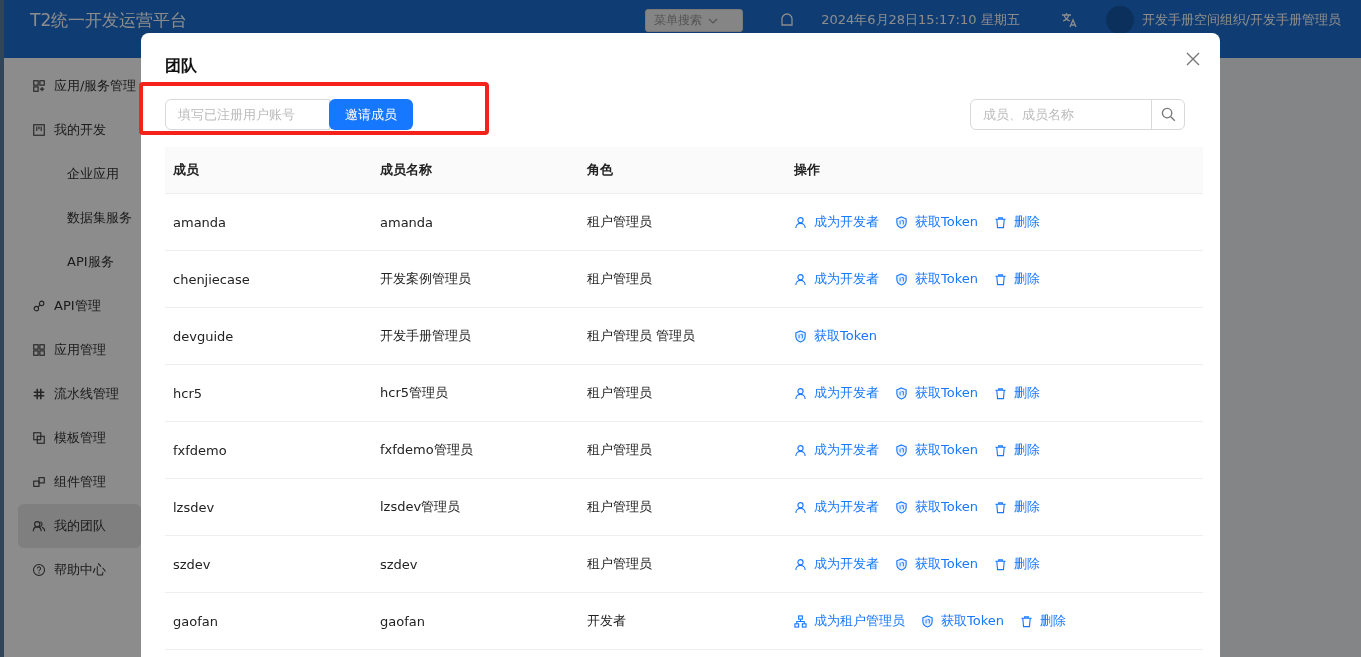  Describe the element at coordinates (39, 482) in the screenshot. I see `blocks-icon` at that location.